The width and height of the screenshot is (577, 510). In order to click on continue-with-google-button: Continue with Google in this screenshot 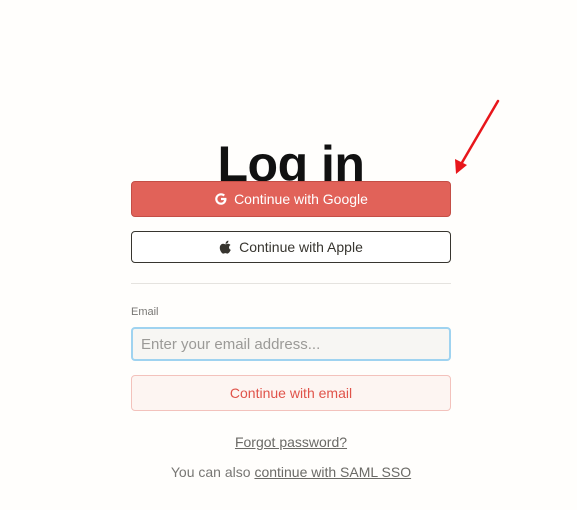, I will do `click(291, 199)`.